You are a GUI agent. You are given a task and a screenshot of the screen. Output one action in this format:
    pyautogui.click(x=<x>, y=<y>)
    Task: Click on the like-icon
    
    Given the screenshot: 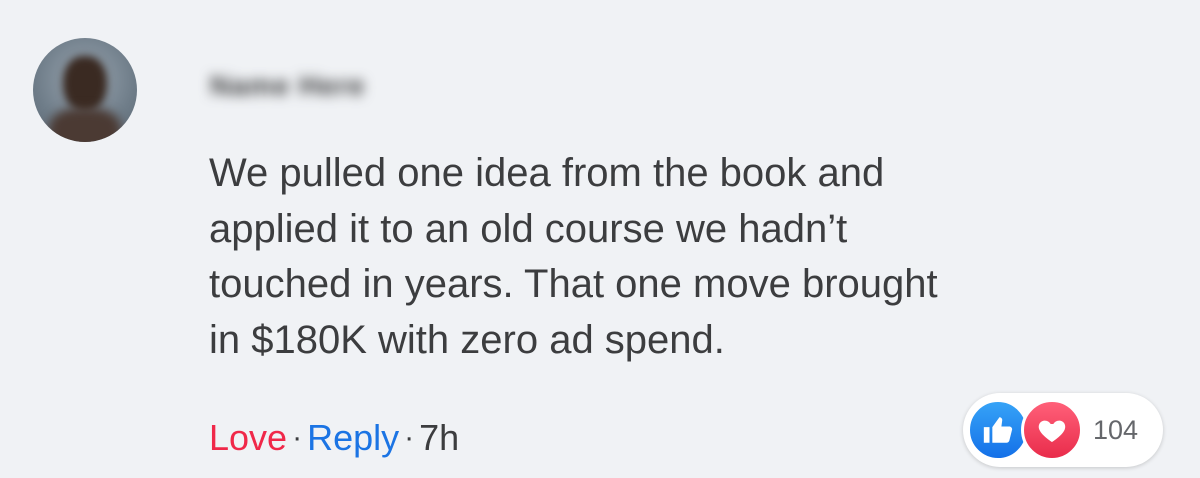 What is the action you would take?
    pyautogui.click(x=998, y=430)
    